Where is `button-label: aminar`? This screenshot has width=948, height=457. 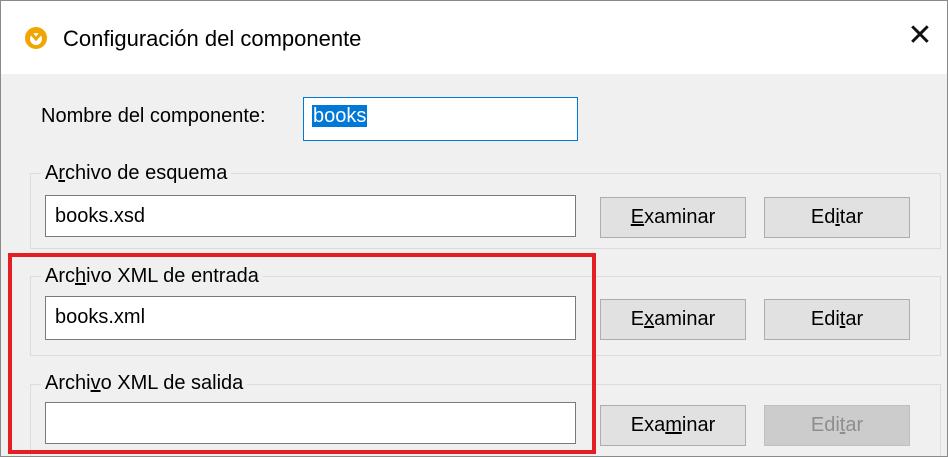
button-label: aminar is located at coordinates (685, 319).